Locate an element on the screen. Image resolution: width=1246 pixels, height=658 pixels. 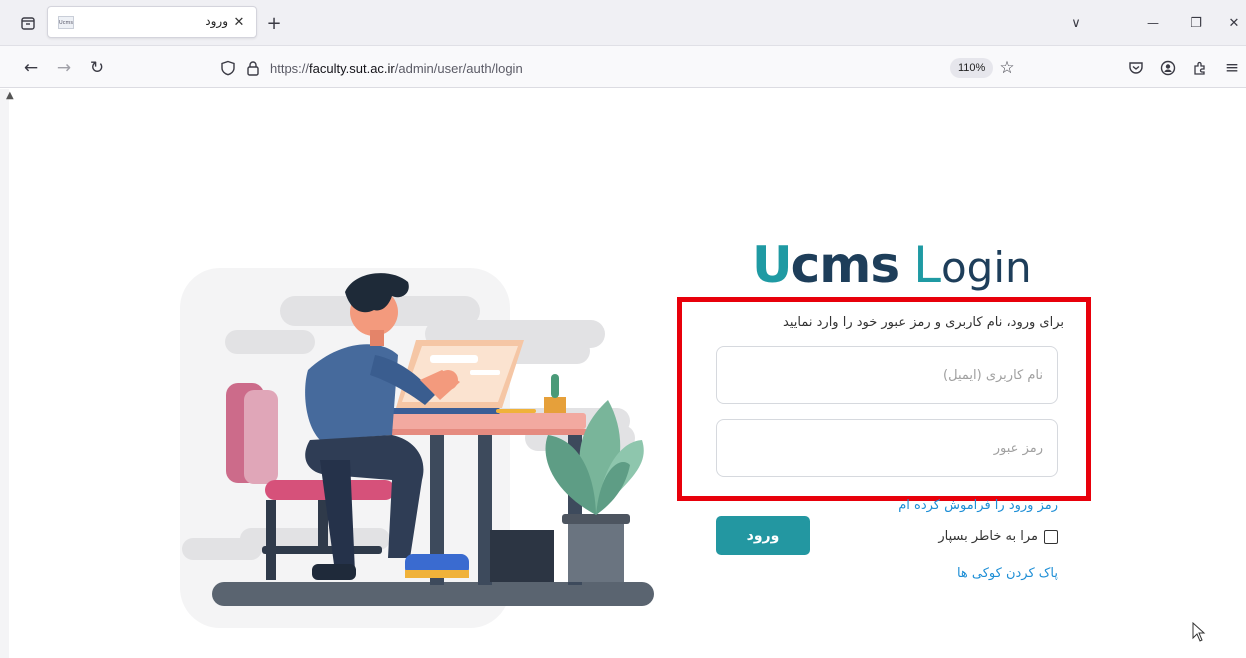
scroll-up-icon: ▲ is located at coordinates (10, 95).